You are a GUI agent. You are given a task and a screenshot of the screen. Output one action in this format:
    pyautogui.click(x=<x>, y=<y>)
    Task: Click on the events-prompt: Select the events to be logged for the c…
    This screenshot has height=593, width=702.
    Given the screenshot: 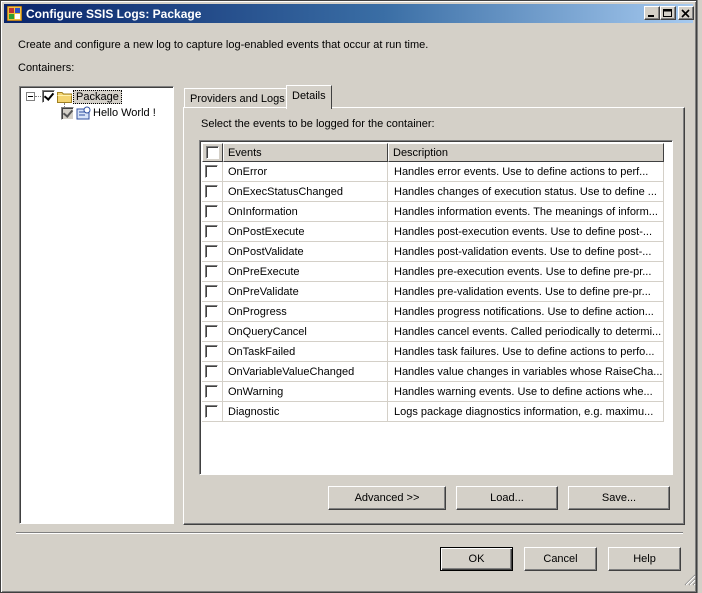 What is the action you would take?
    pyautogui.click(x=318, y=124)
    